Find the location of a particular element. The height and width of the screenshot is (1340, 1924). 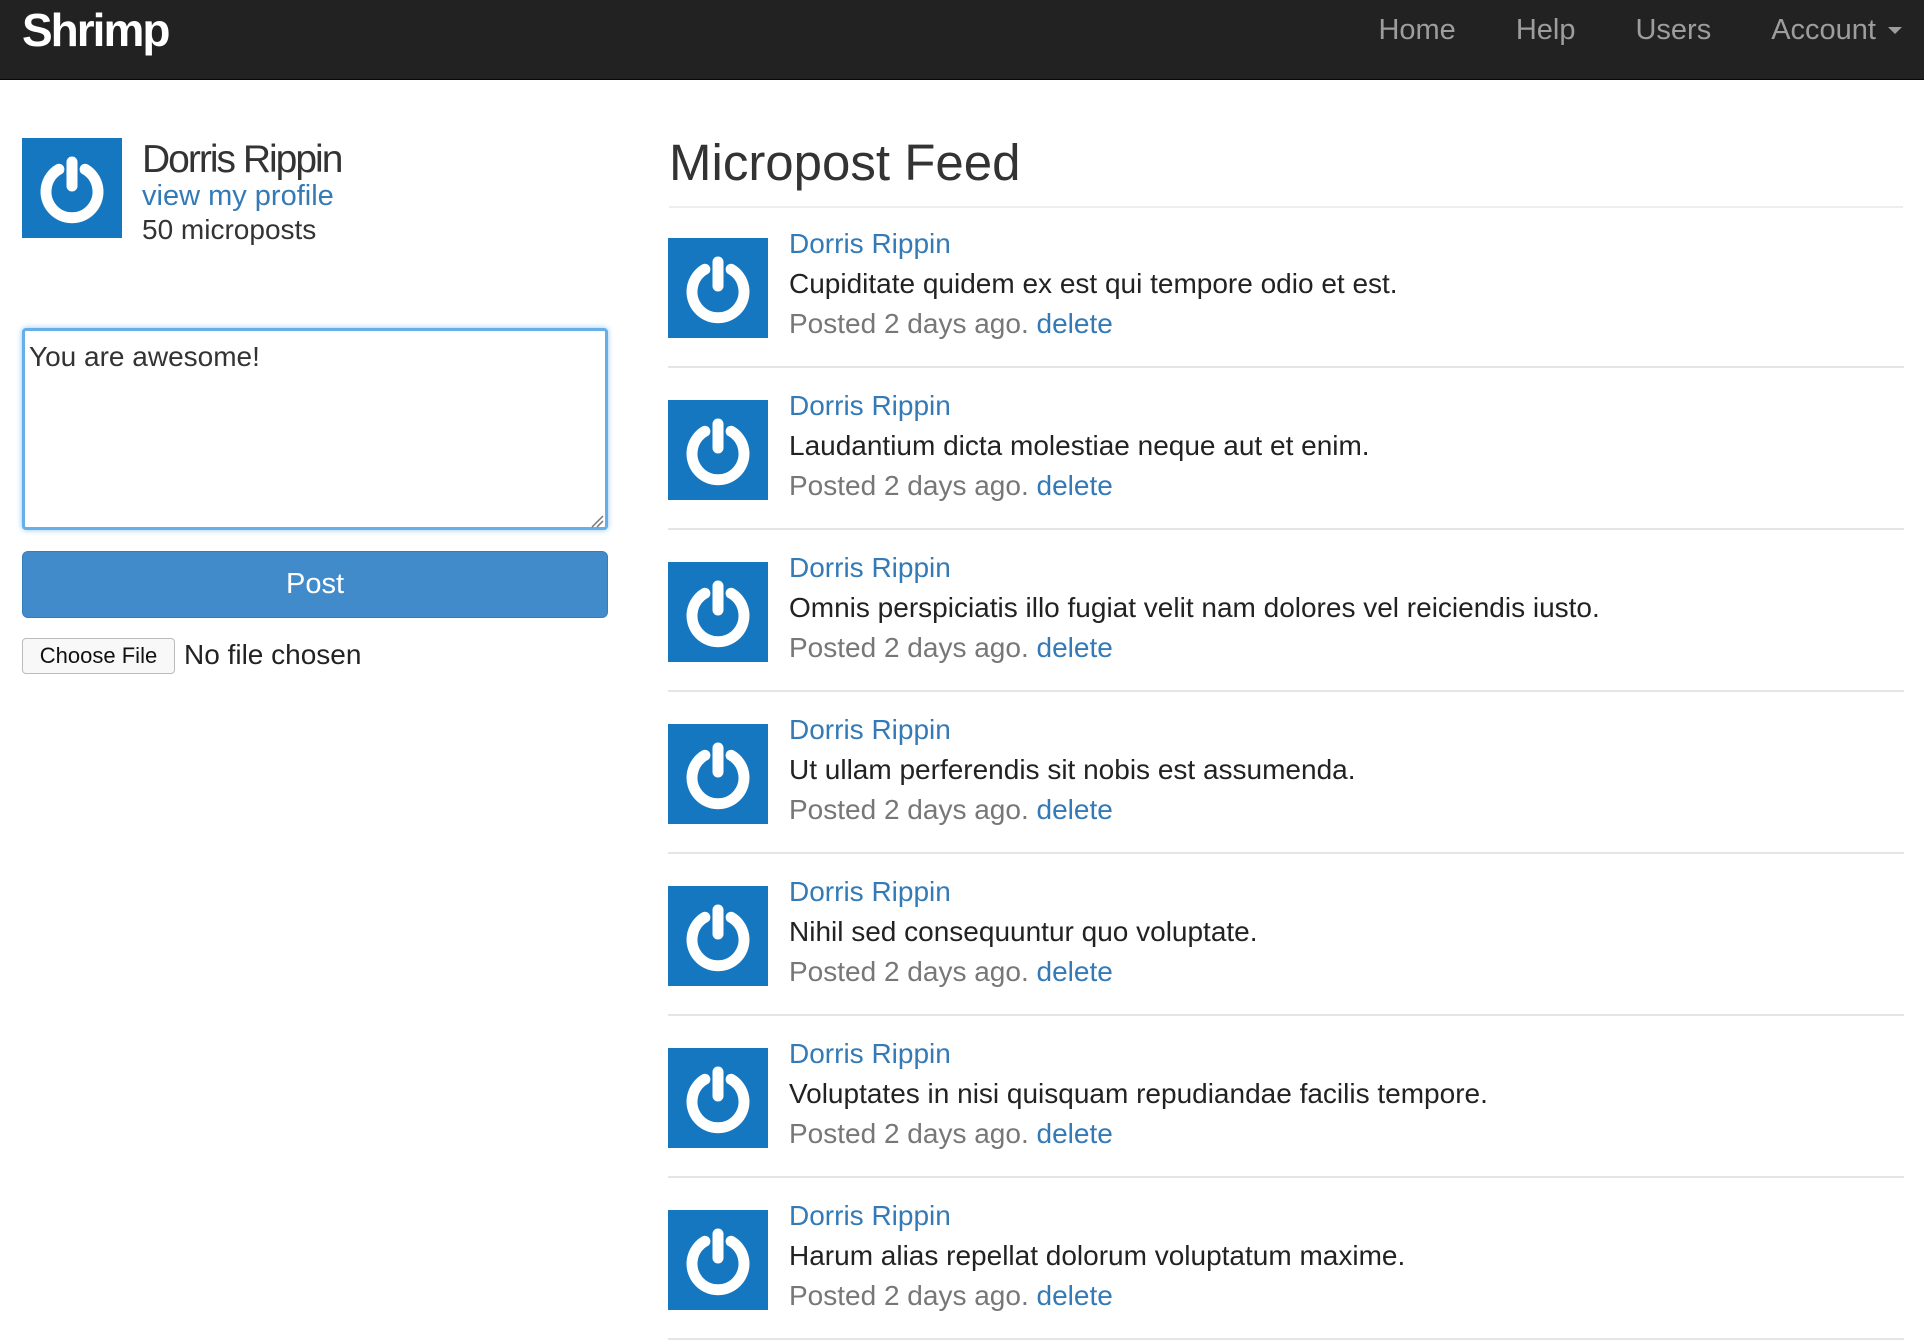

nav-help-link: Help is located at coordinates (1546, 30).